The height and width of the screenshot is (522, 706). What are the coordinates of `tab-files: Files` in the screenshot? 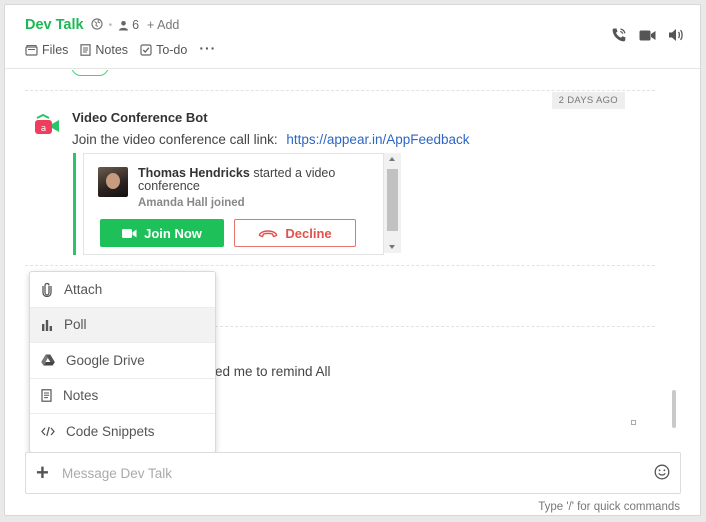 It's located at (46, 50).